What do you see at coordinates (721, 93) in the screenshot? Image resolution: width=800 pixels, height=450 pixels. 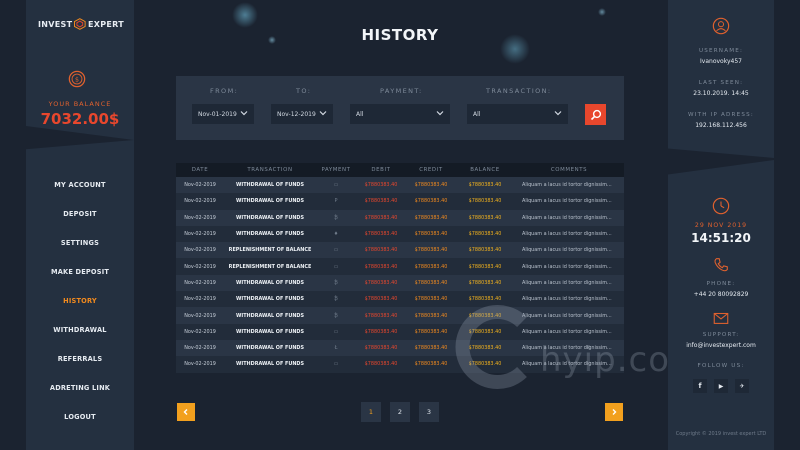 I see `last-seen-value: 23.10.2019. 14:45` at bounding box center [721, 93].